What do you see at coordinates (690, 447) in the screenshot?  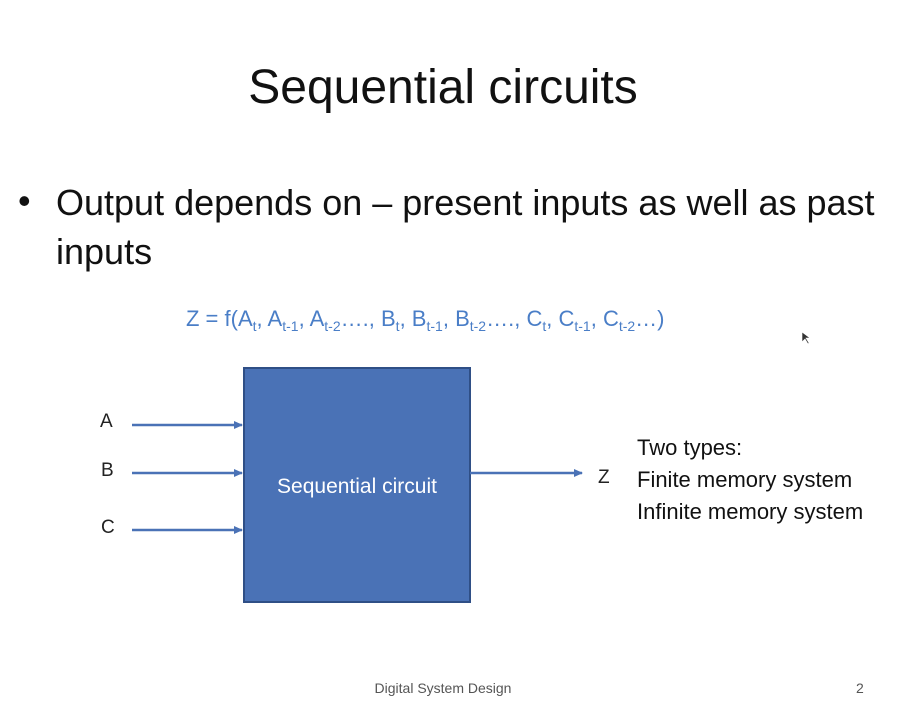 I see `types-heading: Two types:` at bounding box center [690, 447].